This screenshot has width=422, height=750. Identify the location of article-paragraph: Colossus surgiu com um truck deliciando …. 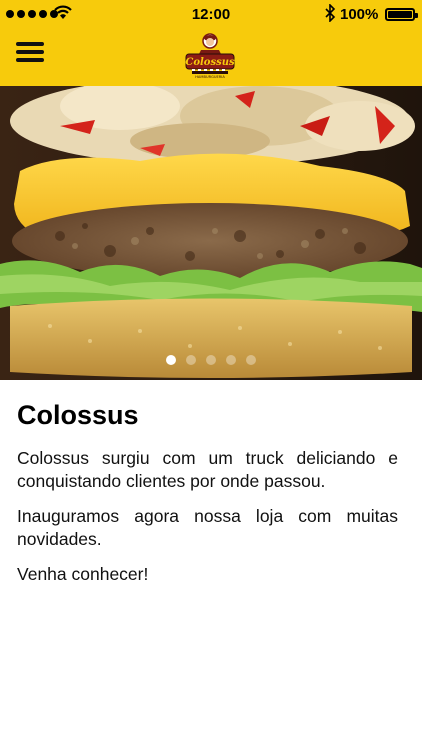
(207, 469).